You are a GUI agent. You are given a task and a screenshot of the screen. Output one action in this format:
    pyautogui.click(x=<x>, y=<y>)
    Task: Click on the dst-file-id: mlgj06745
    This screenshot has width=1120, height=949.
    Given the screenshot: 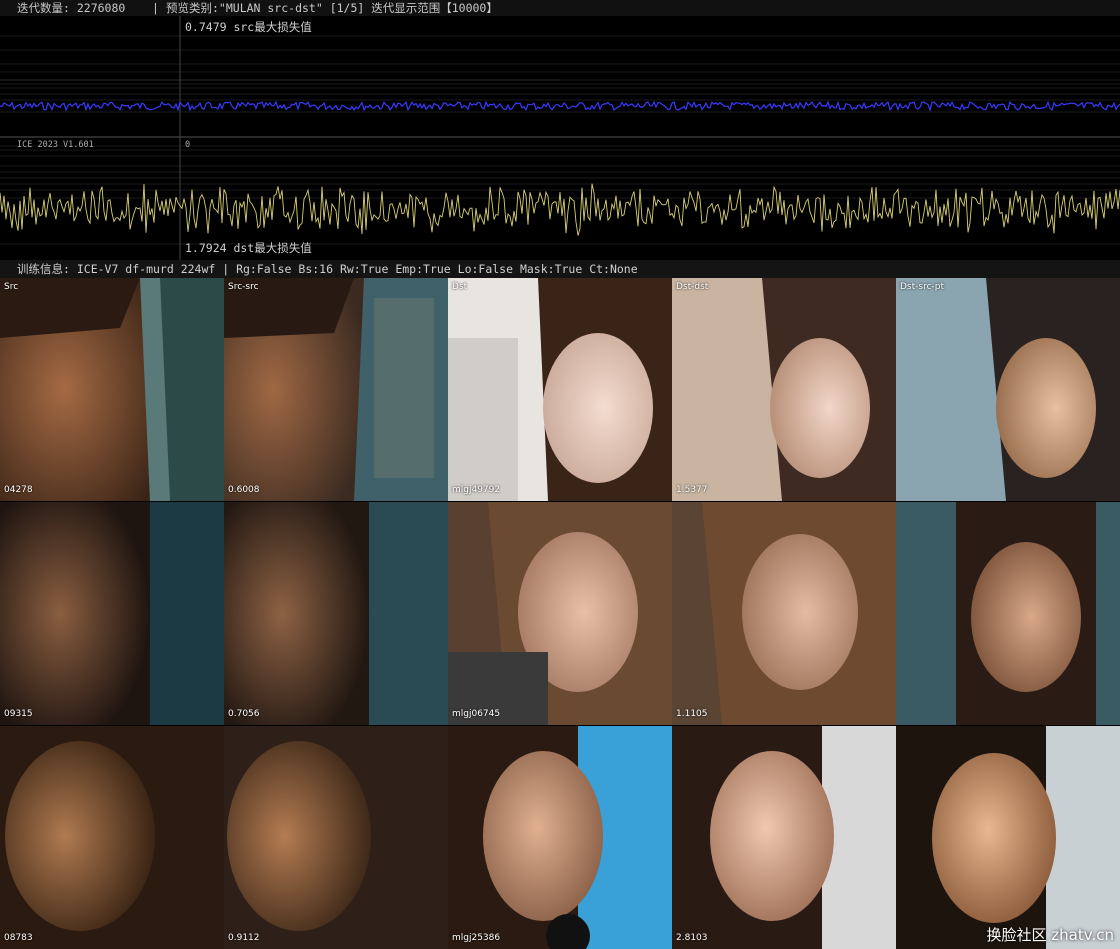 What is the action you would take?
    pyautogui.click(x=476, y=714)
    